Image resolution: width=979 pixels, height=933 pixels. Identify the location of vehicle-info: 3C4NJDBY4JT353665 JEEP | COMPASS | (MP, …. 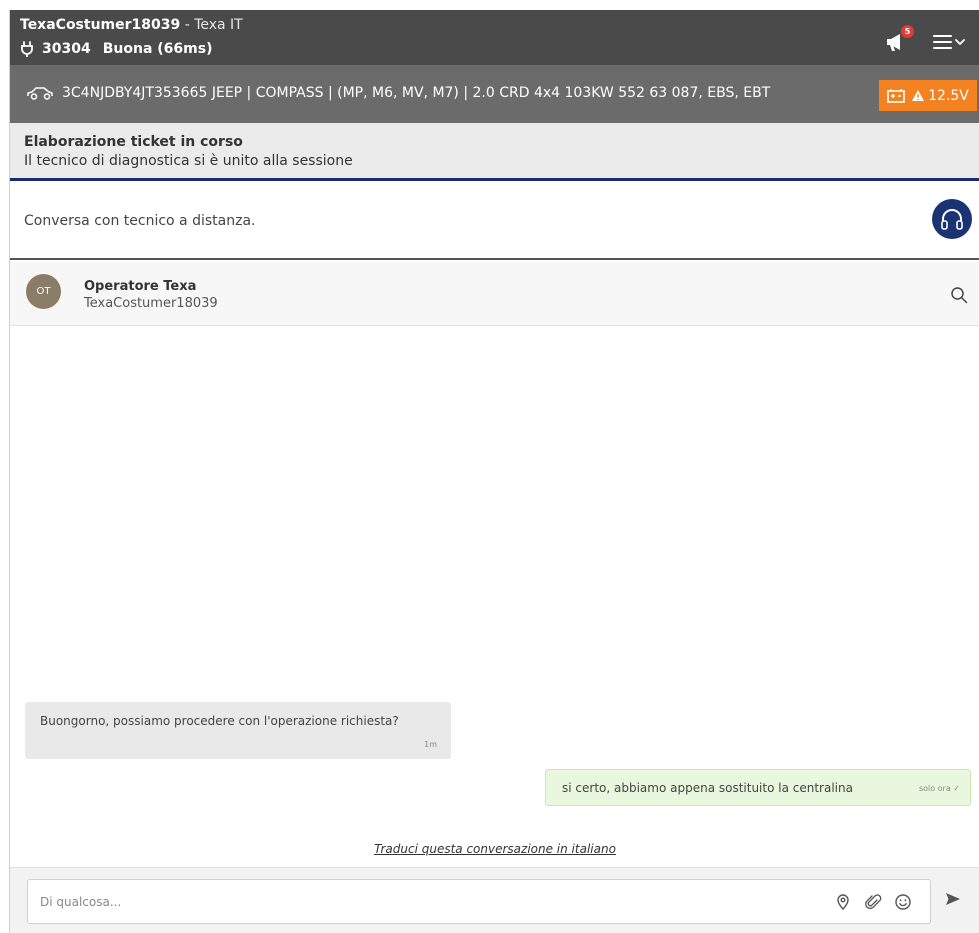
(416, 93).